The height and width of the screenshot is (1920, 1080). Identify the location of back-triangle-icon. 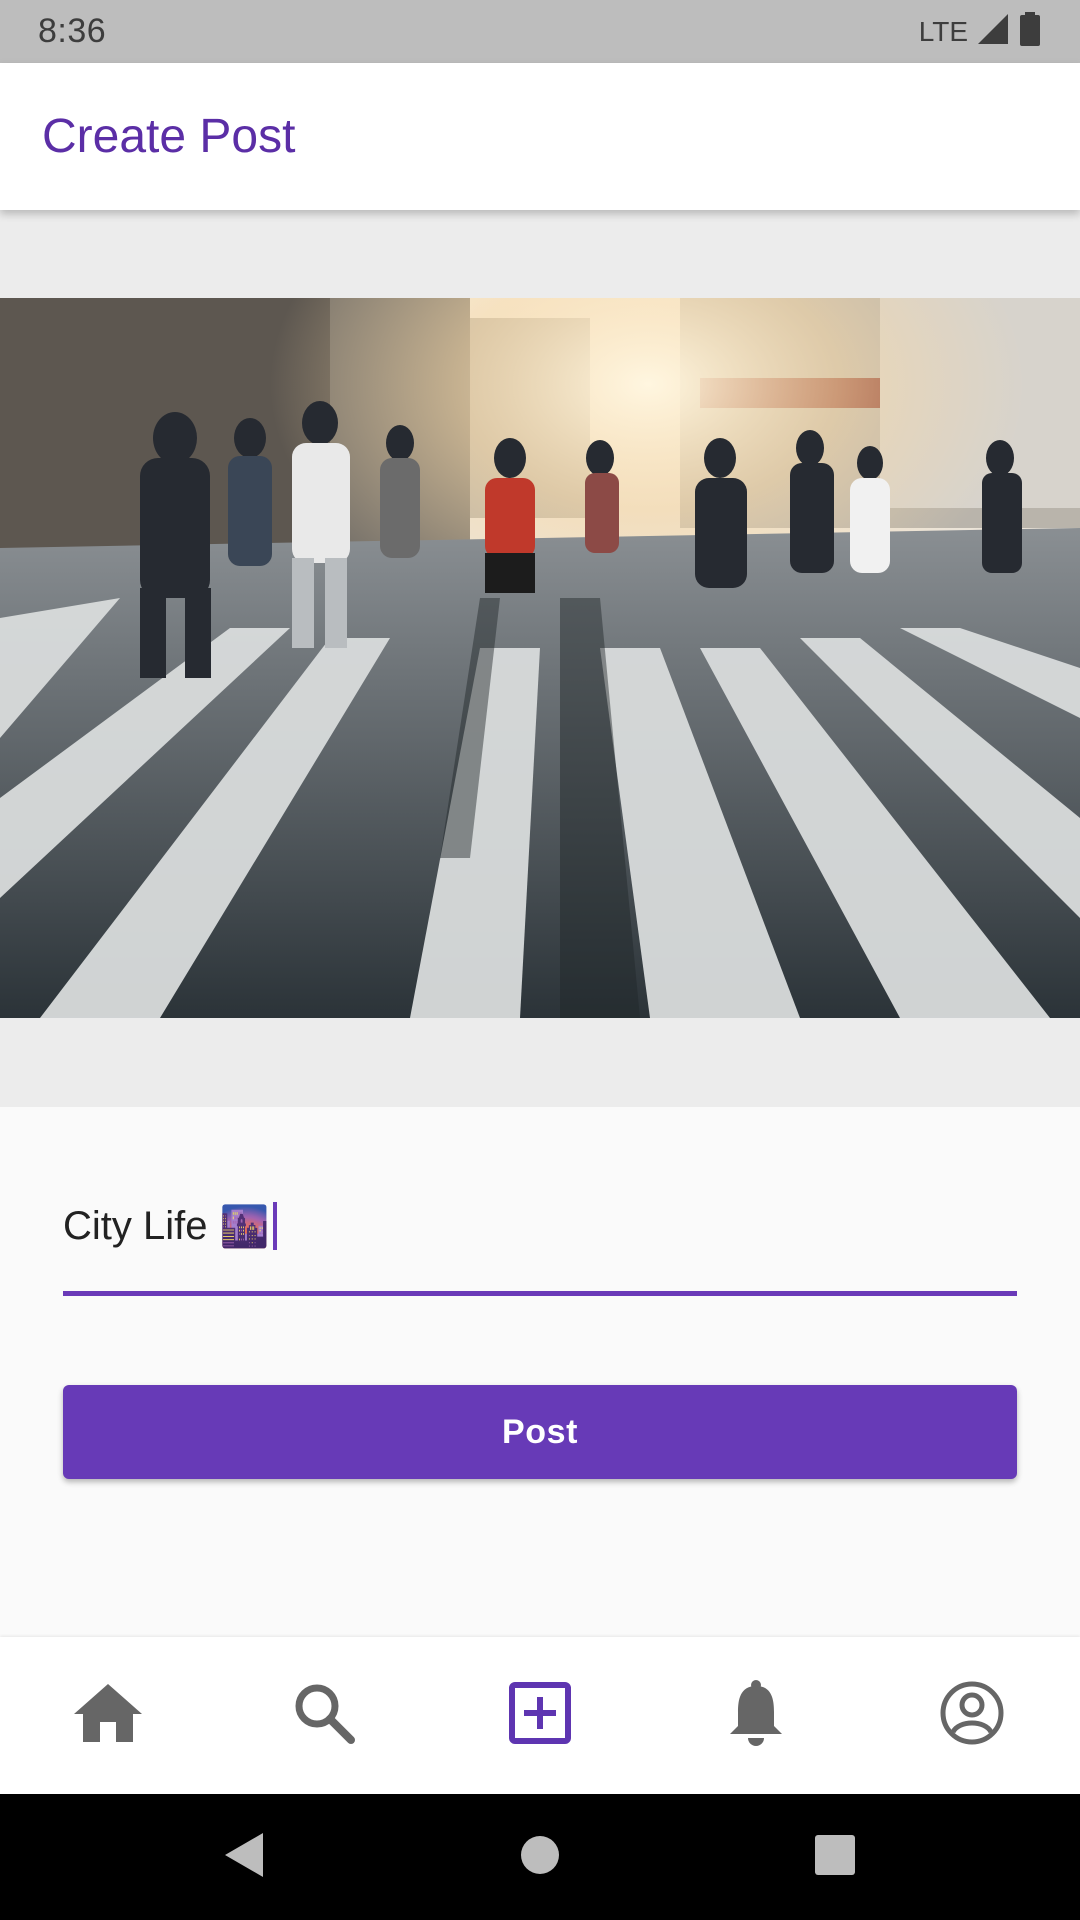
(245, 1857).